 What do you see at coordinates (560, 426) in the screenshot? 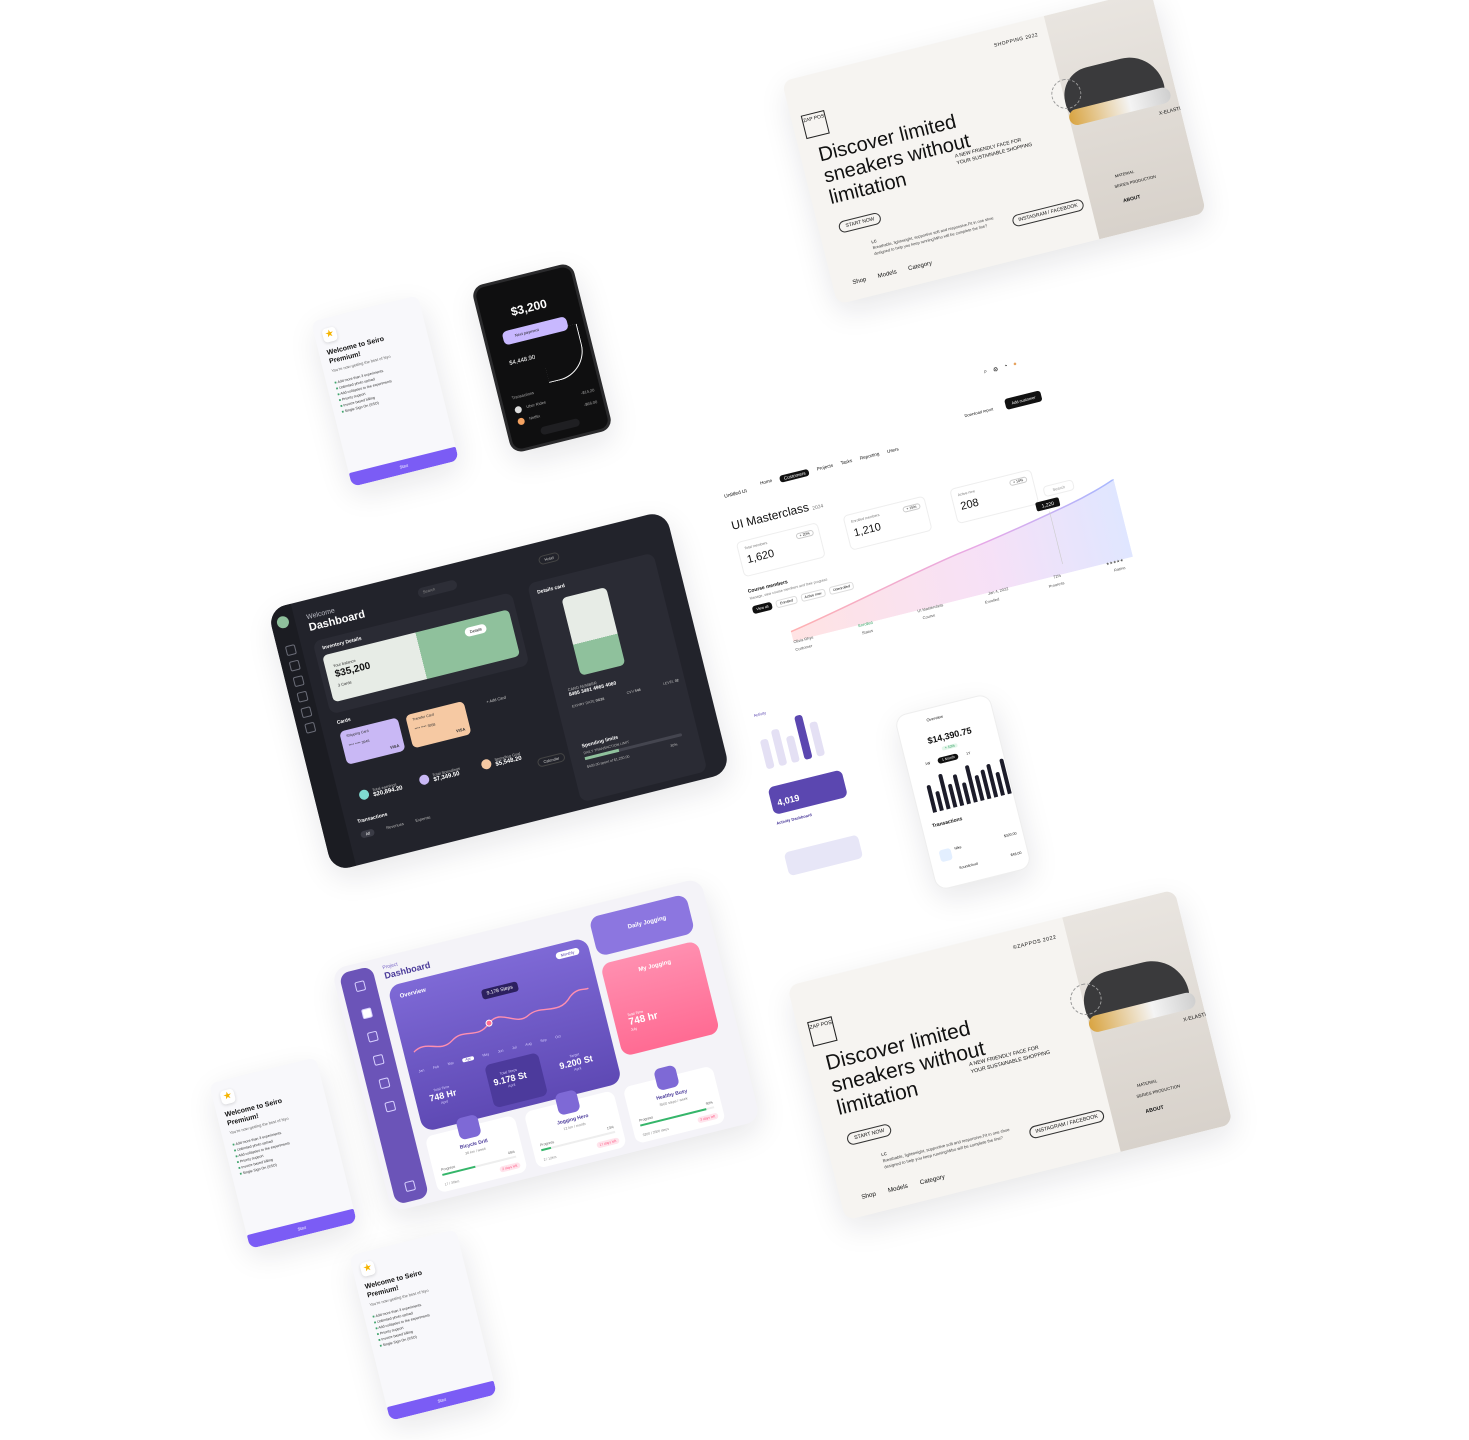
I see `bottom-nav` at bounding box center [560, 426].